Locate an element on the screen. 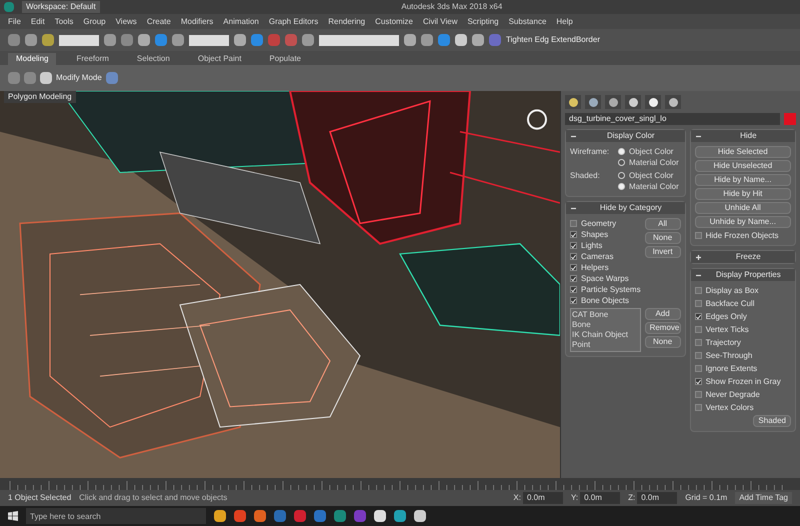 The width and height of the screenshot is (800, 526). ribbon-tab: Populate is located at coordinates (285, 59).